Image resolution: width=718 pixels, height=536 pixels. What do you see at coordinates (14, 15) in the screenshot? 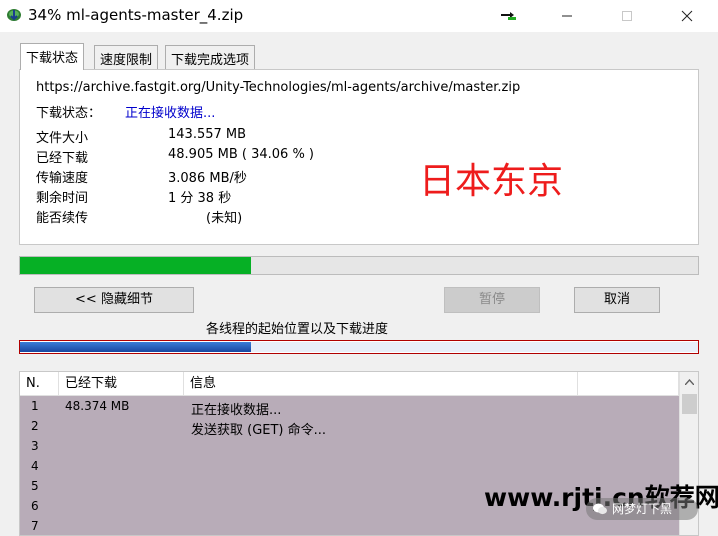
I see `download-app-icon` at bounding box center [14, 15].